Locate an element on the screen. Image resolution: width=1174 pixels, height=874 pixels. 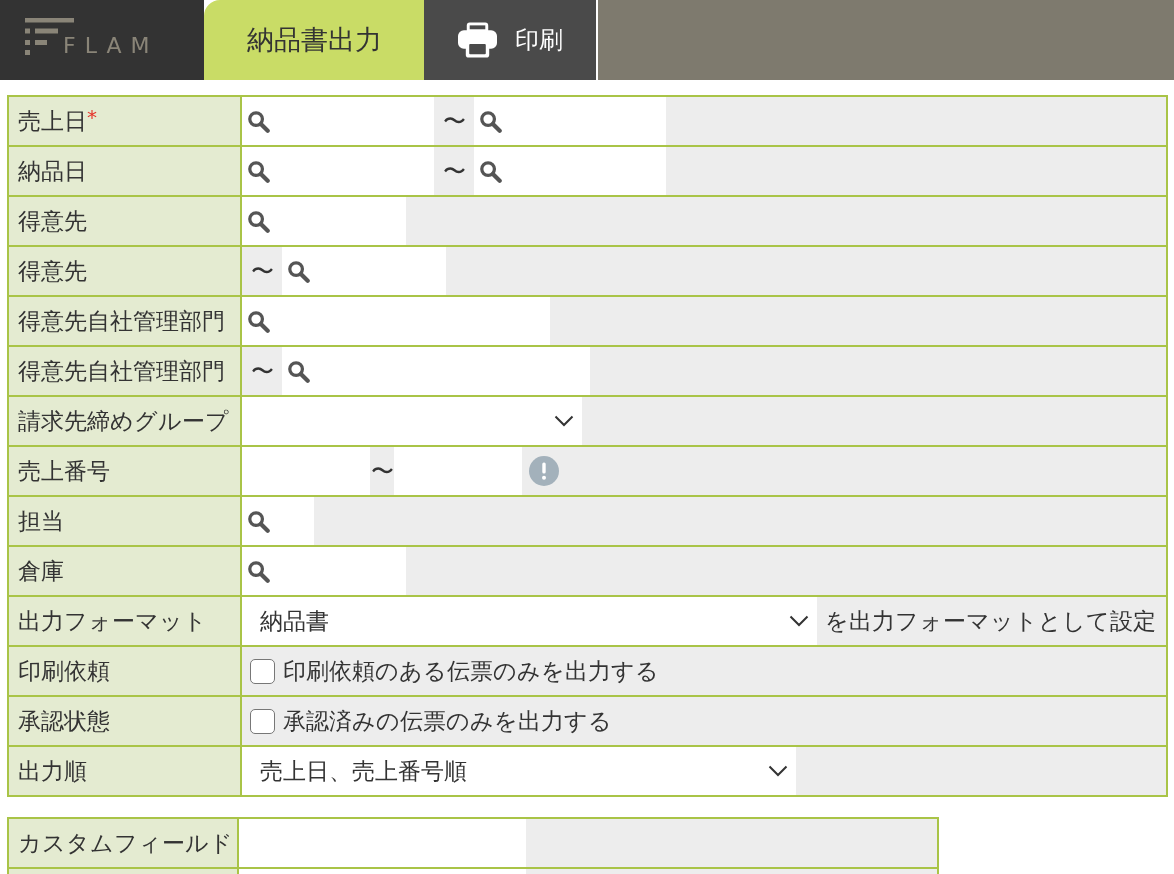
select-field: 納品書 is located at coordinates (529, 621).